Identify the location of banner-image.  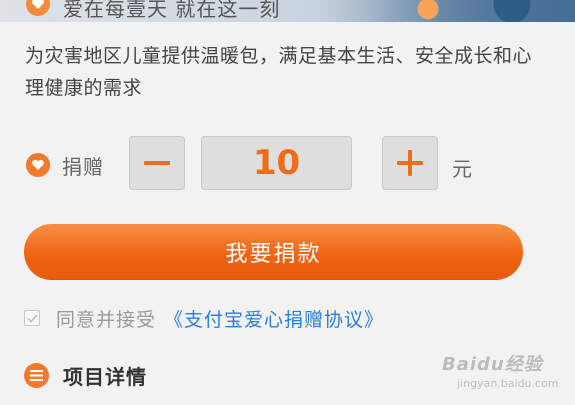
(470, 11).